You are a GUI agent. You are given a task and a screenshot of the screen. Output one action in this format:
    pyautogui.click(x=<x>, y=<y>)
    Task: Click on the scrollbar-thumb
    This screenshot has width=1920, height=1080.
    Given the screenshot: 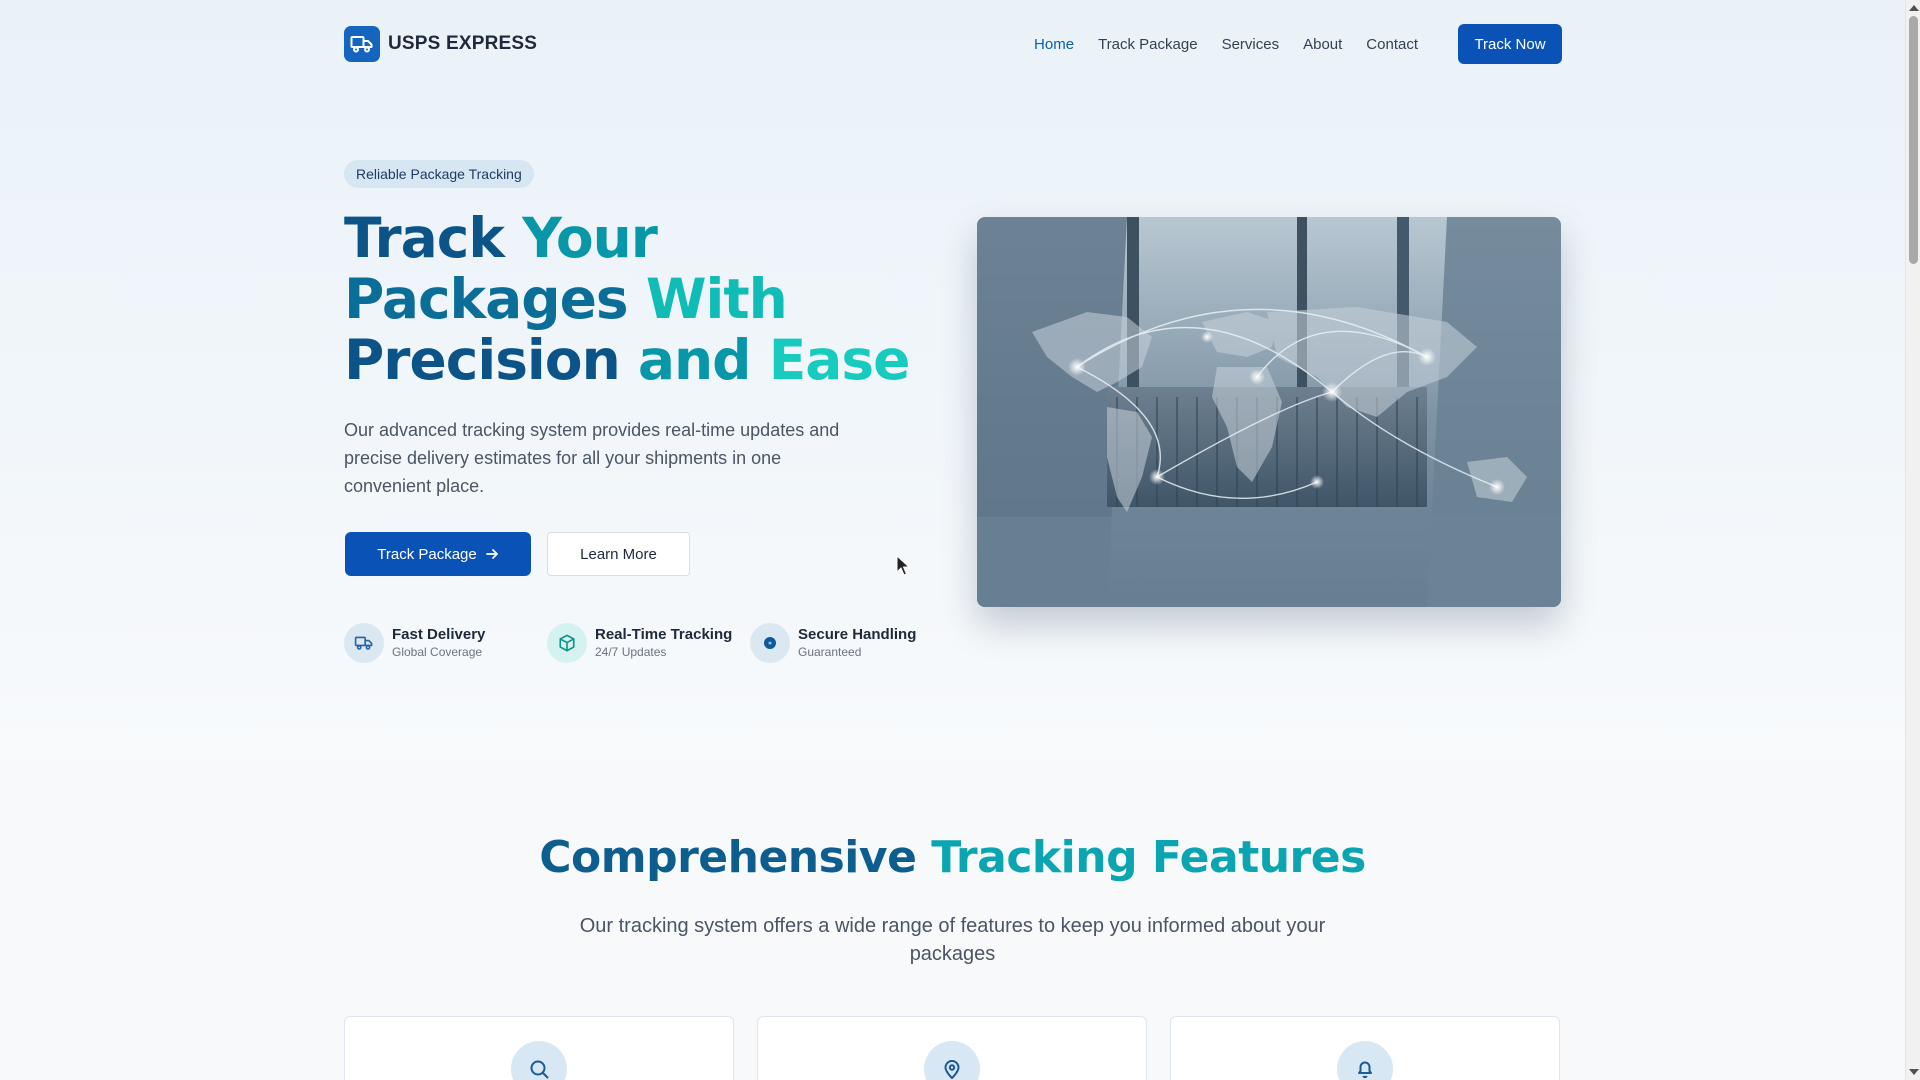 What is the action you would take?
    pyautogui.click(x=1913, y=140)
    